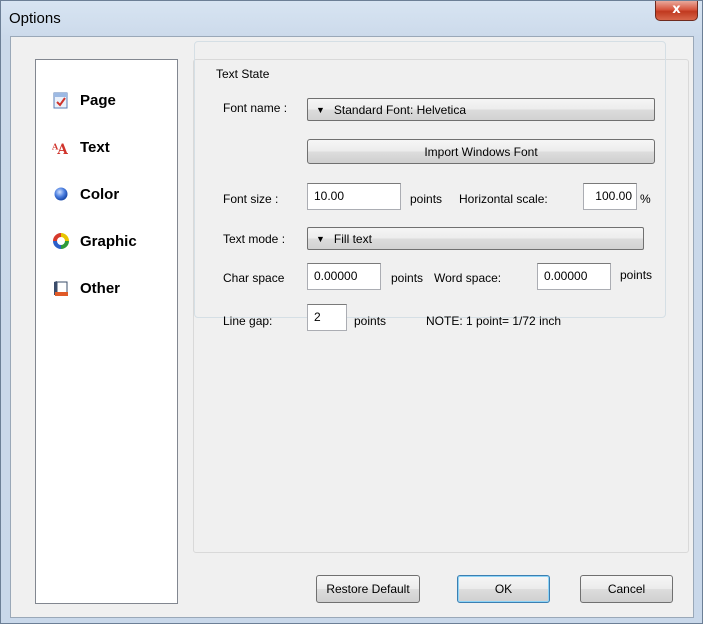  What do you see at coordinates (610, 196) in the screenshot?
I see `horizontal-scale-field: 100.00` at bounding box center [610, 196].